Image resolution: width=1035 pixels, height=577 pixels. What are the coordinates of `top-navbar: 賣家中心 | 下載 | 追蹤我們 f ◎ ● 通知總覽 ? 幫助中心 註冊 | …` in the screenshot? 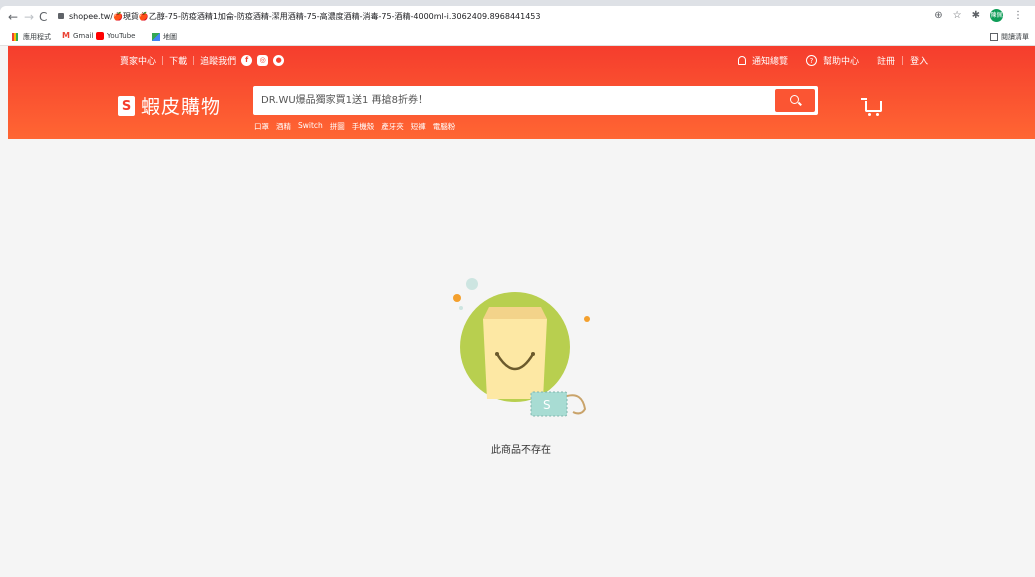 It's located at (521, 60).